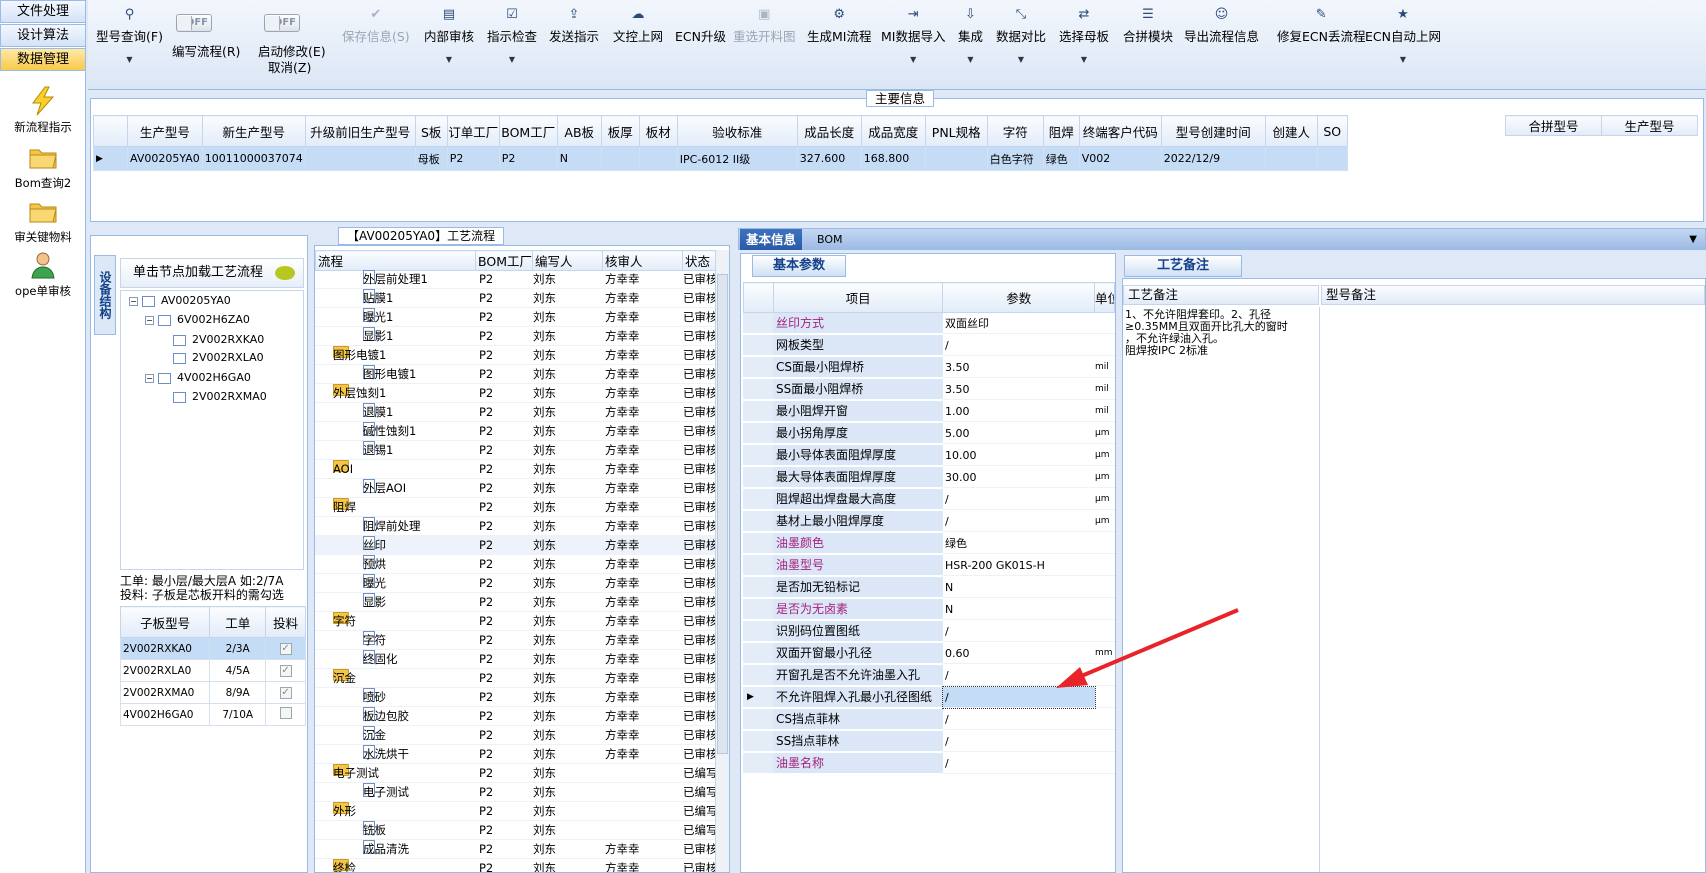 This screenshot has height=873, width=1706. Describe the element at coordinates (574, 26) in the screenshot. I see `send-instruction-button: ⇪ 发送指示` at that location.